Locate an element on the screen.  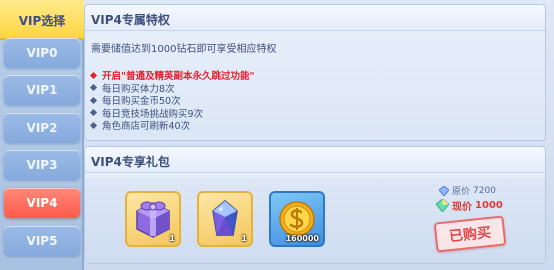
current-price-value: 1000 is located at coordinates (489, 205).